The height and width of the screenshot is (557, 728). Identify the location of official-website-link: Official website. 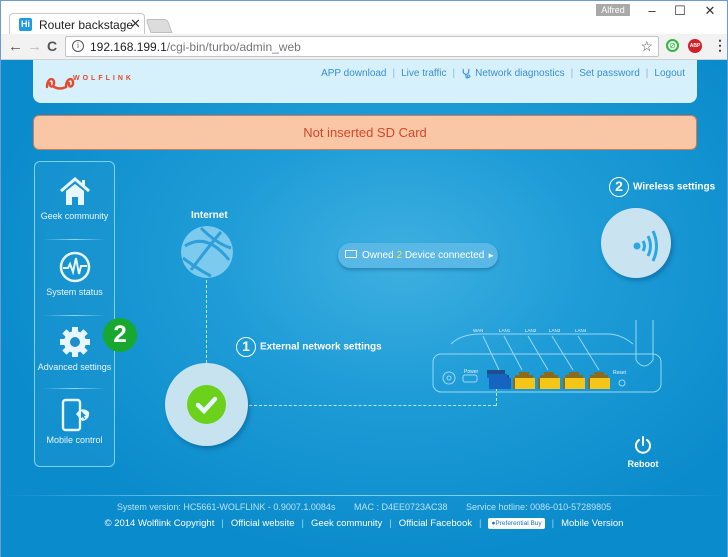
(263, 523).